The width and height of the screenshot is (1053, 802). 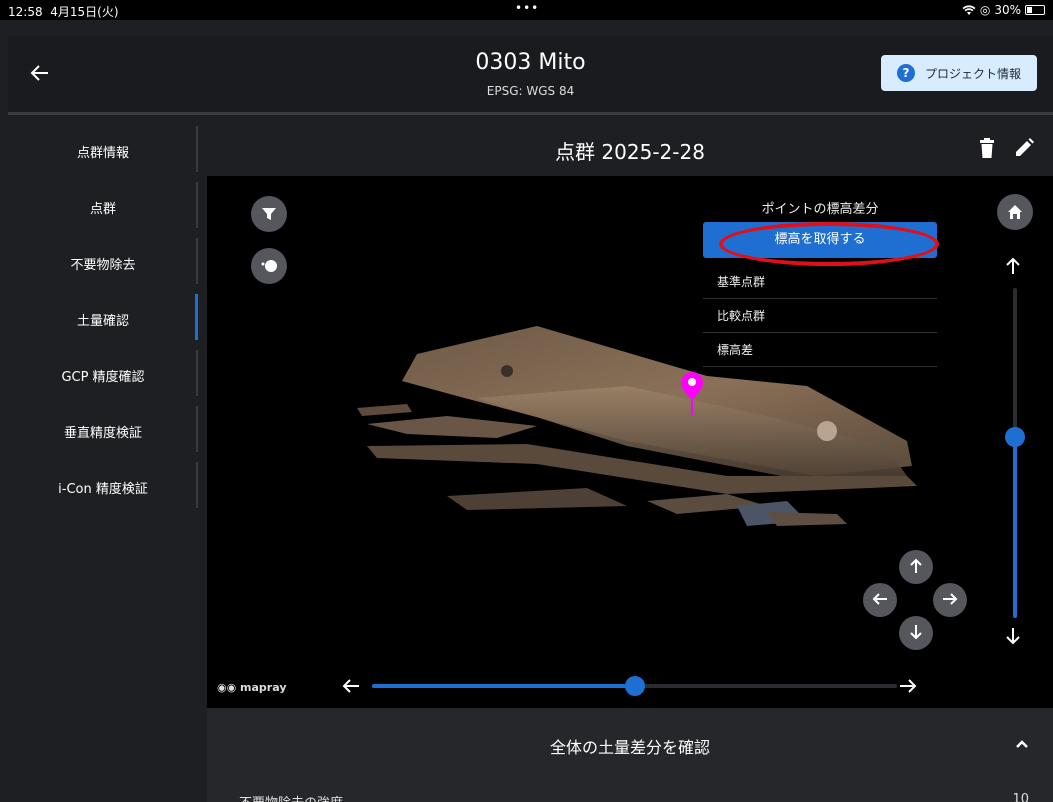 I want to click on battery-percent: 30%, so click(x=1007, y=10).